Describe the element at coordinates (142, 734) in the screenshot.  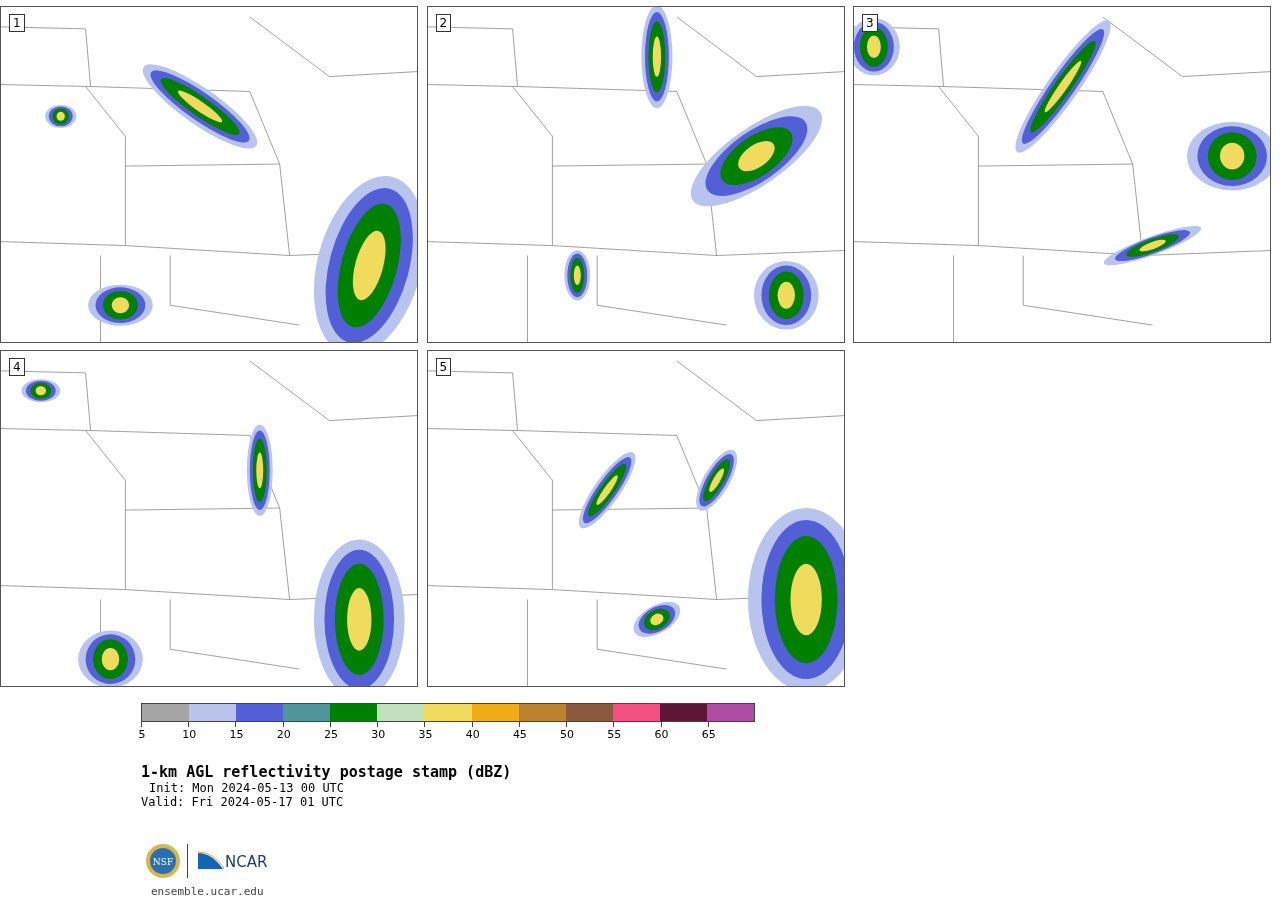
I see `tick-label: 5` at that location.